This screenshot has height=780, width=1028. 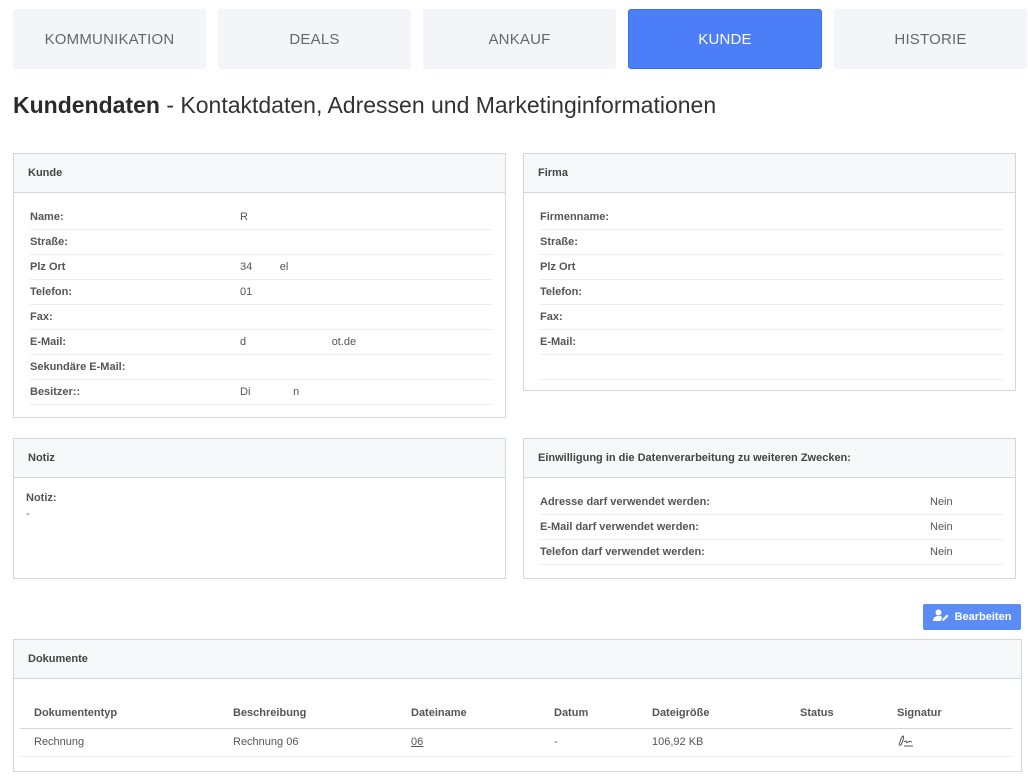 I want to click on kunde-value-plz-ort: 34 el, so click(x=264, y=267).